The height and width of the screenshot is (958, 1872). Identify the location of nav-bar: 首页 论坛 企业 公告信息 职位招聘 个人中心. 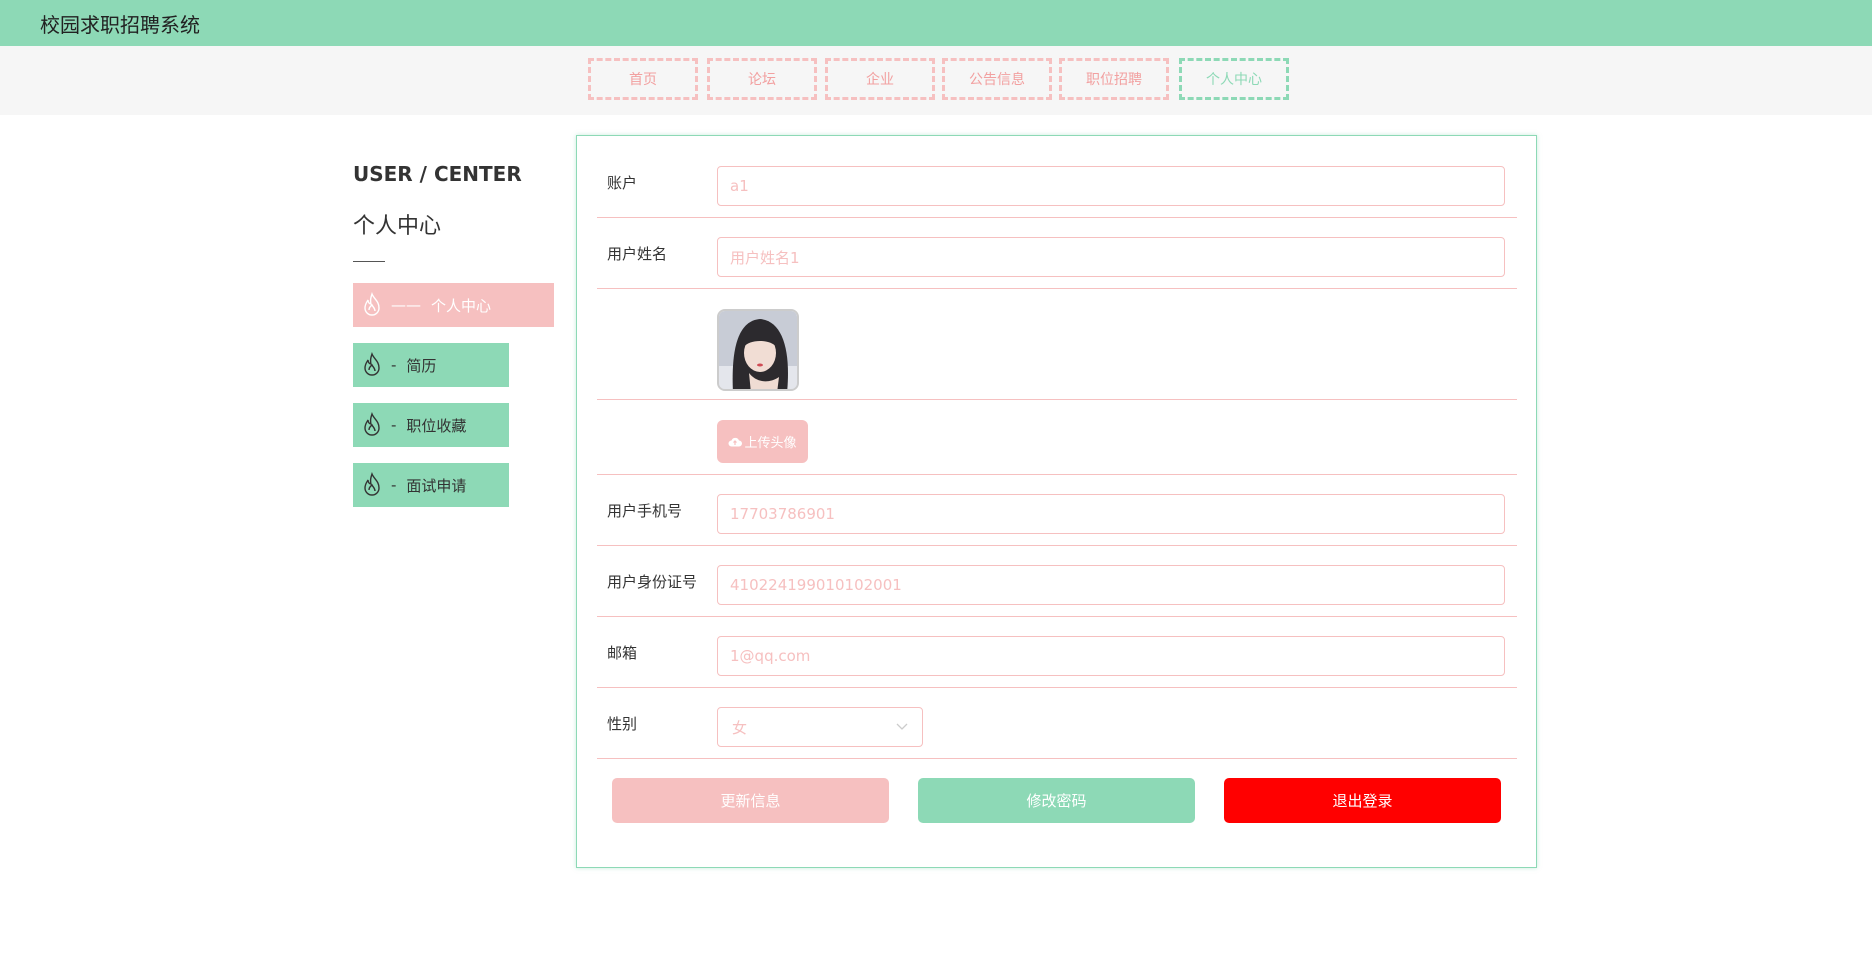
(936, 80).